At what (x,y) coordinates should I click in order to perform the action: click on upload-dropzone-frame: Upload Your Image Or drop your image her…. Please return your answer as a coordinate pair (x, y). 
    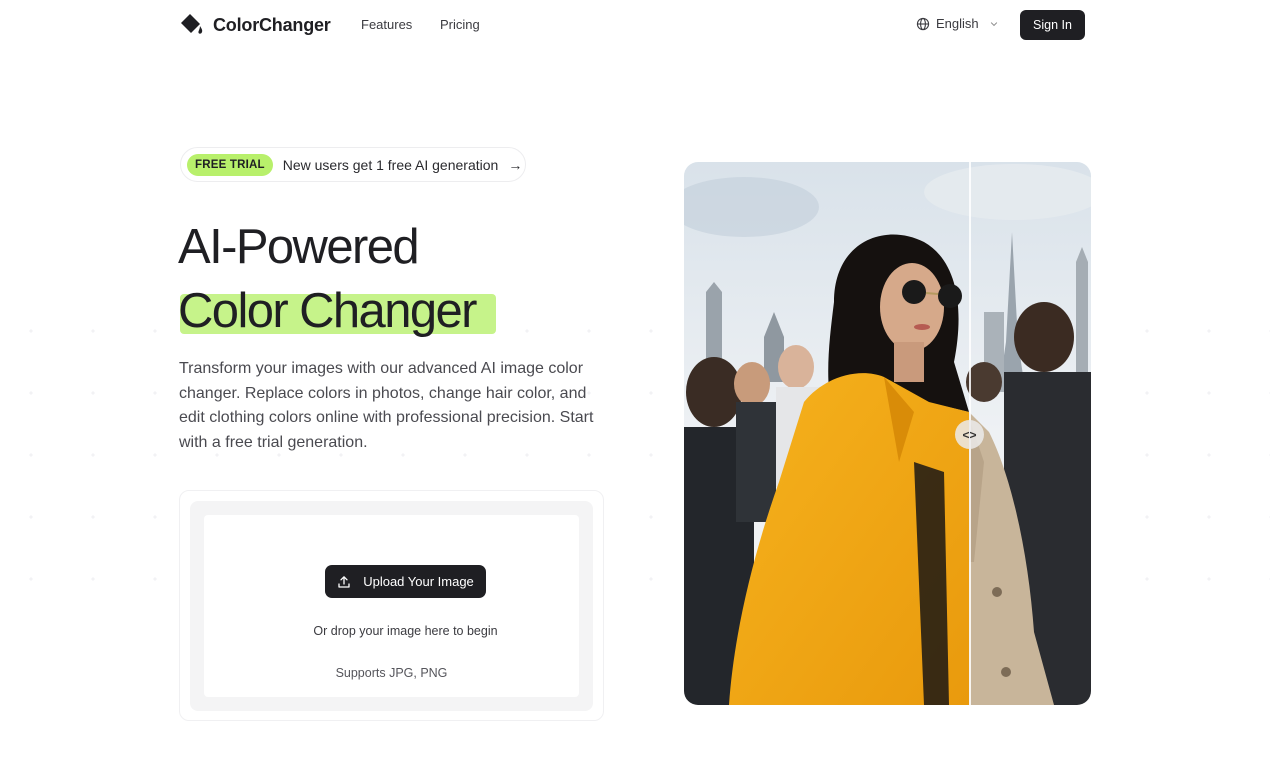
    Looking at the image, I should click on (391, 606).